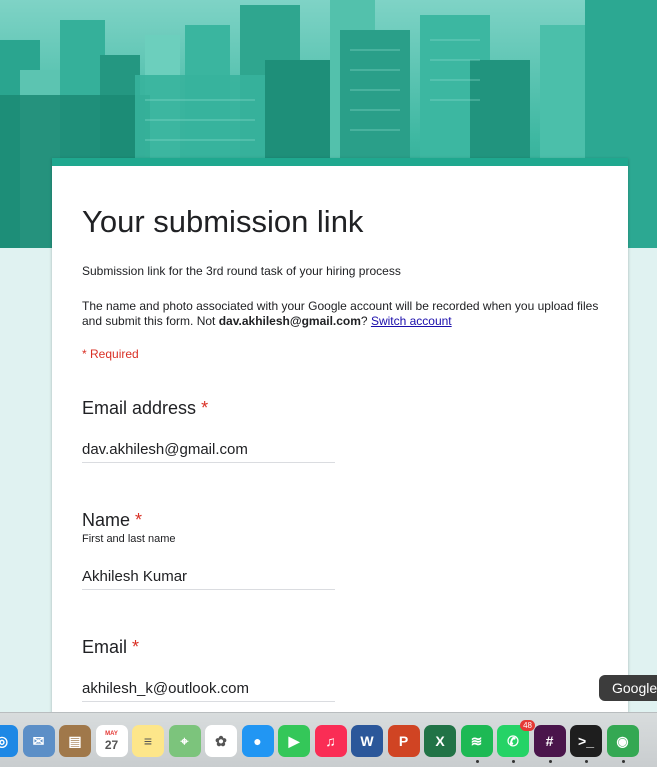 The width and height of the screenshot is (657, 767). What do you see at coordinates (289, 321) in the screenshot?
I see `notice-email: dav.akhilesh@gmail.com` at bounding box center [289, 321].